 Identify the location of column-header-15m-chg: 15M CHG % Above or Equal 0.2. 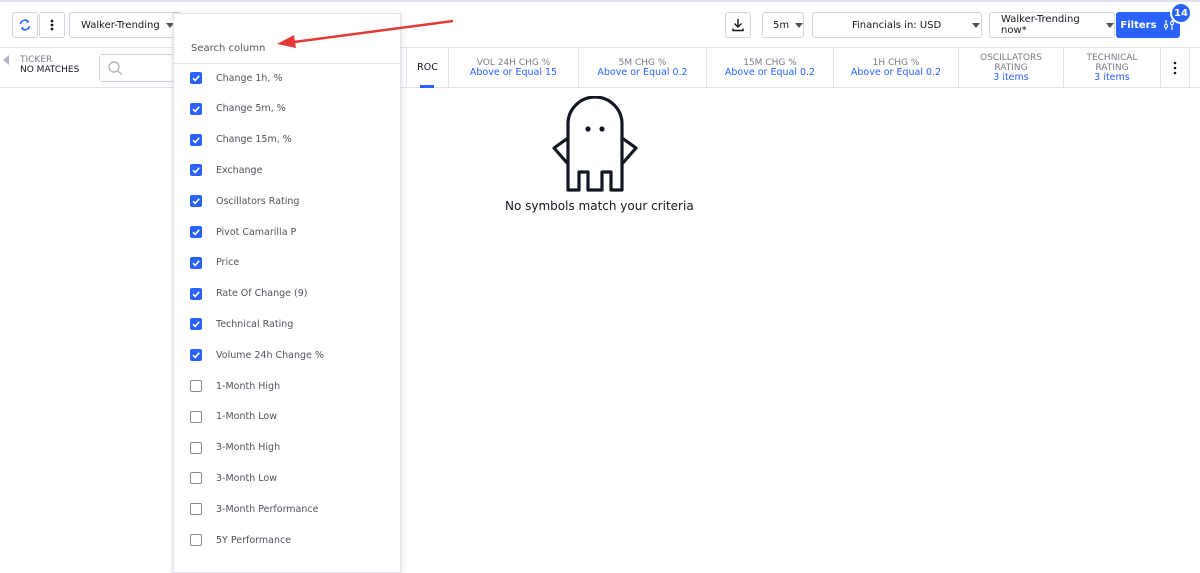
(769, 68).